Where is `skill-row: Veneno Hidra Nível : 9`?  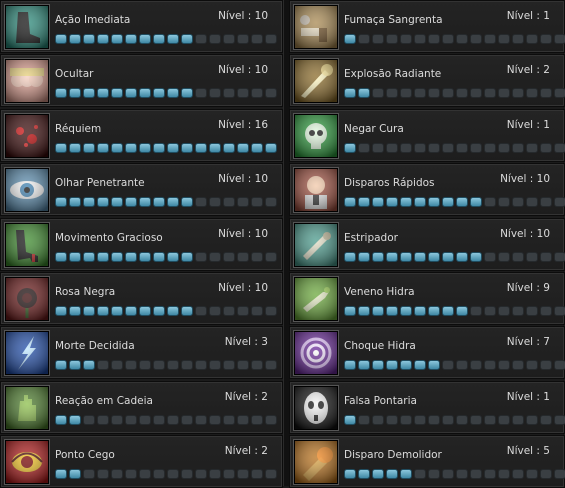
skill-row: Veneno Hidra Nível : 9 is located at coordinates (427, 298).